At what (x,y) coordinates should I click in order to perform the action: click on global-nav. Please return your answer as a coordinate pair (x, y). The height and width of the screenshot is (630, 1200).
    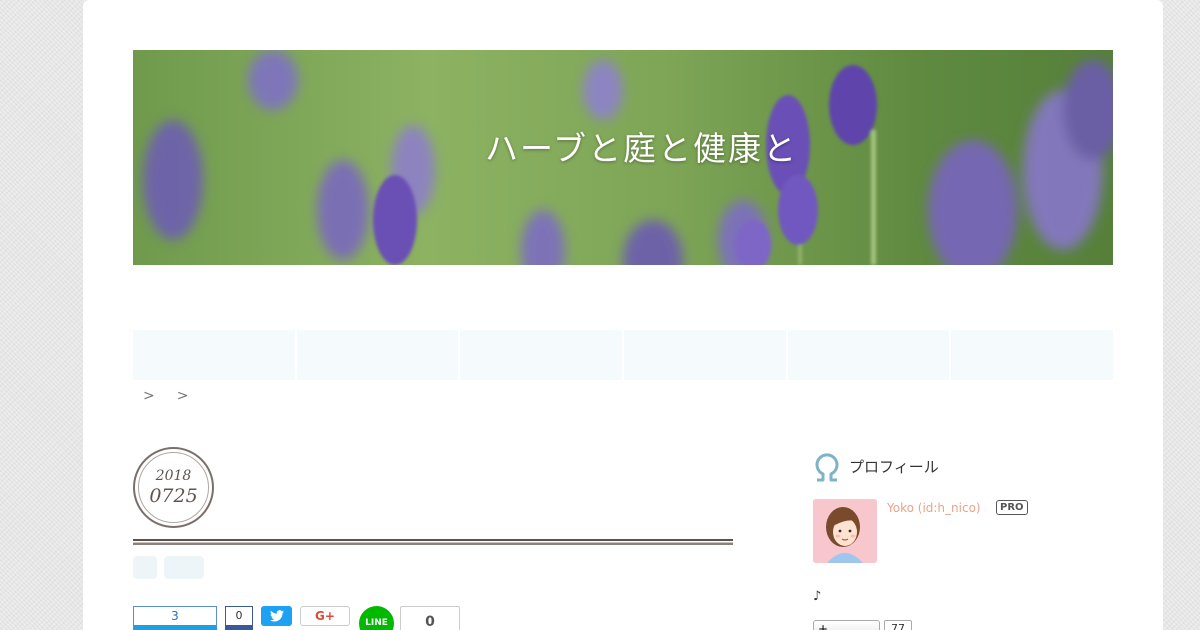
    Looking at the image, I should click on (623, 355).